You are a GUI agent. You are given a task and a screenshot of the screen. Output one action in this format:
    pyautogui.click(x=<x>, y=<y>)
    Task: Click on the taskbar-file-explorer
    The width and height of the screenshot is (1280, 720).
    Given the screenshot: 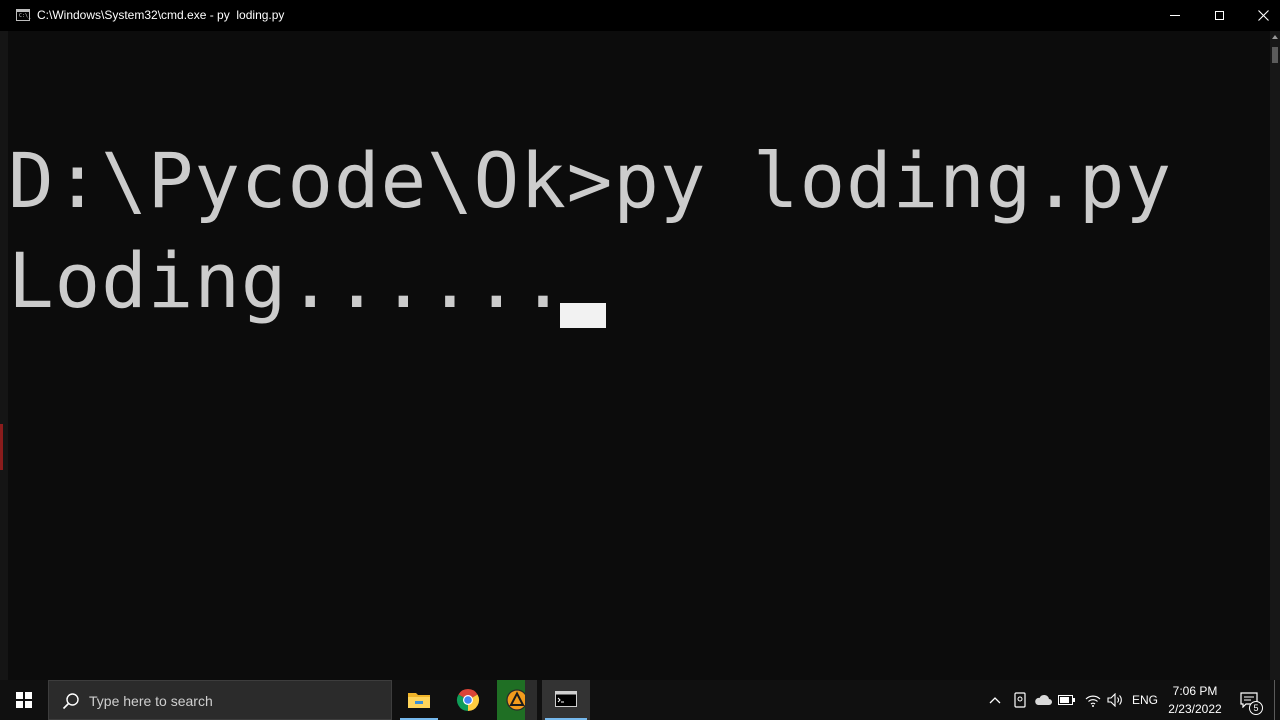 What is the action you would take?
    pyautogui.click(x=419, y=700)
    